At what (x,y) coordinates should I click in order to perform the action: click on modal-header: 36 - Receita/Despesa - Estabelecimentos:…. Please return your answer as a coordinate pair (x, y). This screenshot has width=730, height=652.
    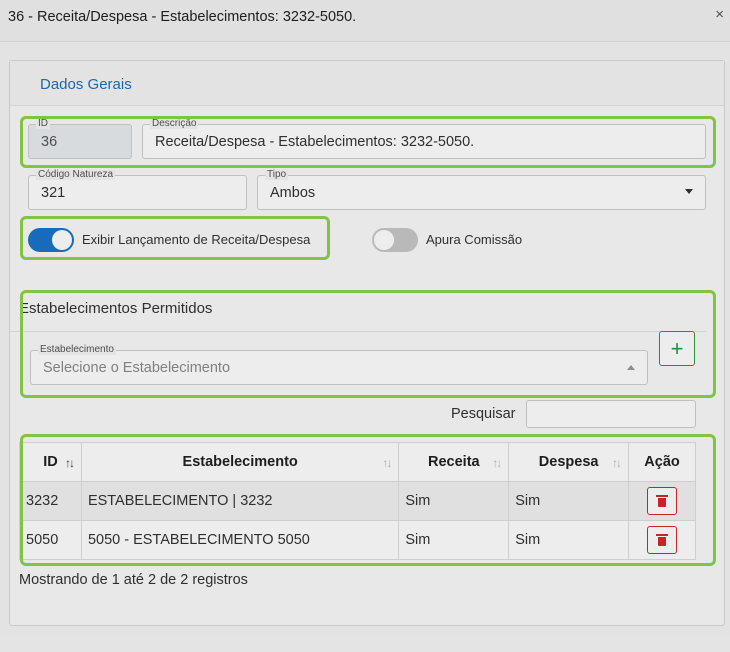
    Looking at the image, I should click on (365, 21).